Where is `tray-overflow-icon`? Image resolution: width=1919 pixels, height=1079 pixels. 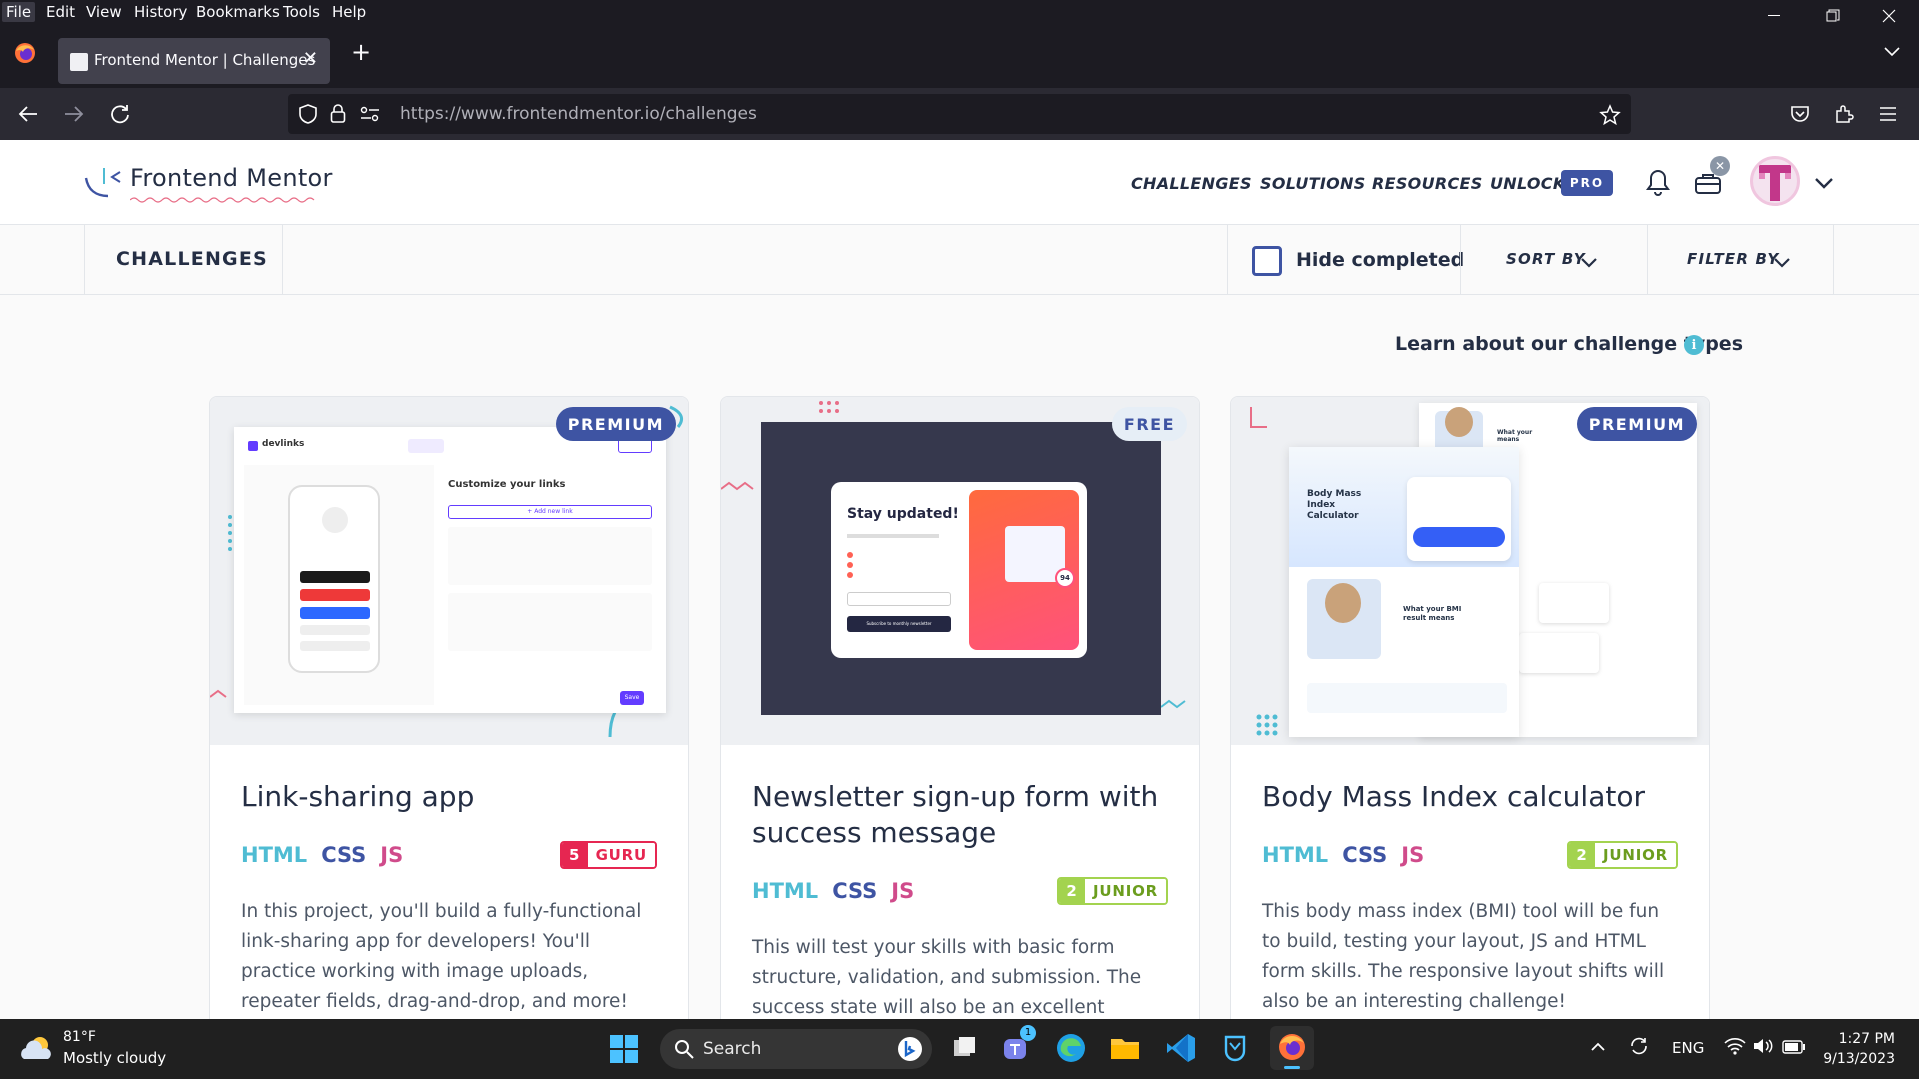 tray-overflow-icon is located at coordinates (1598, 1046).